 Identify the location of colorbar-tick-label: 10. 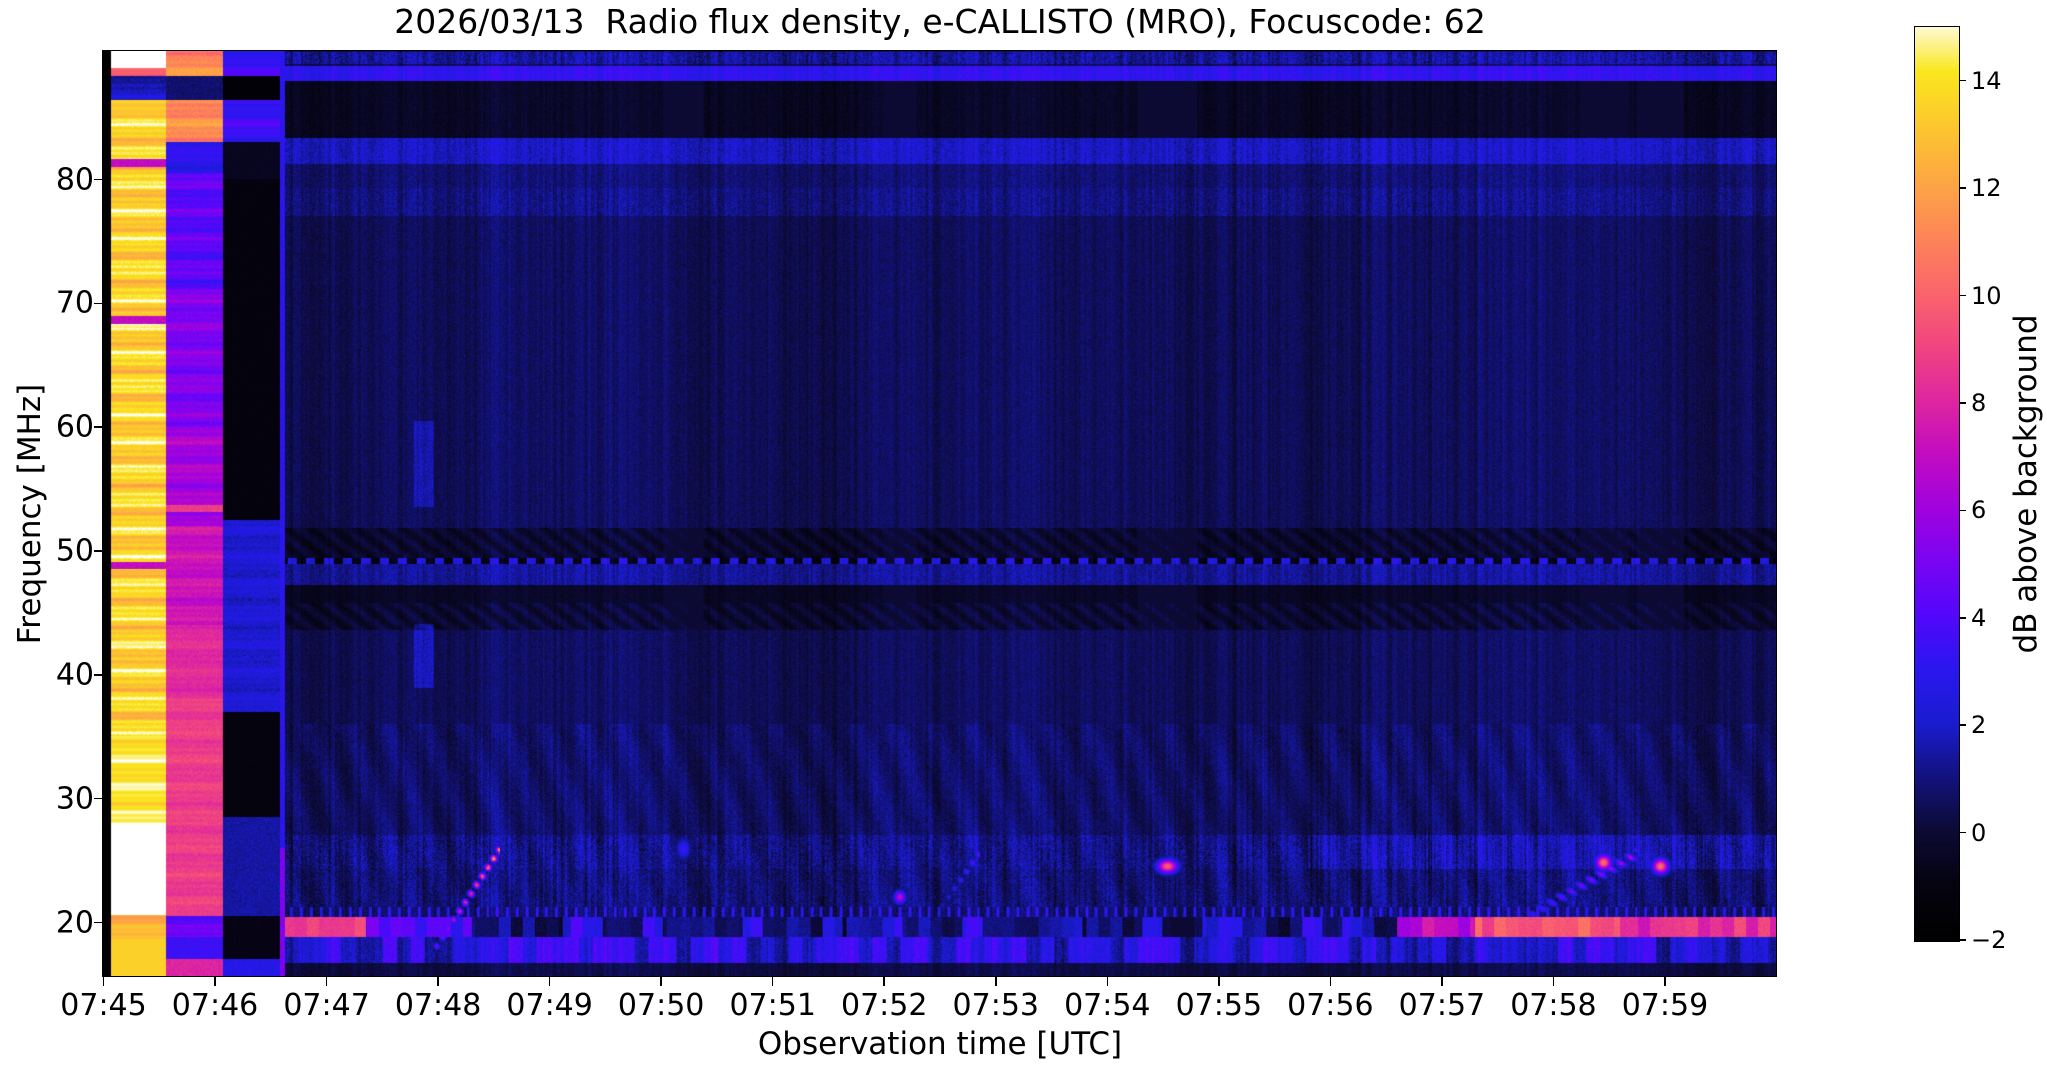
(1986, 295).